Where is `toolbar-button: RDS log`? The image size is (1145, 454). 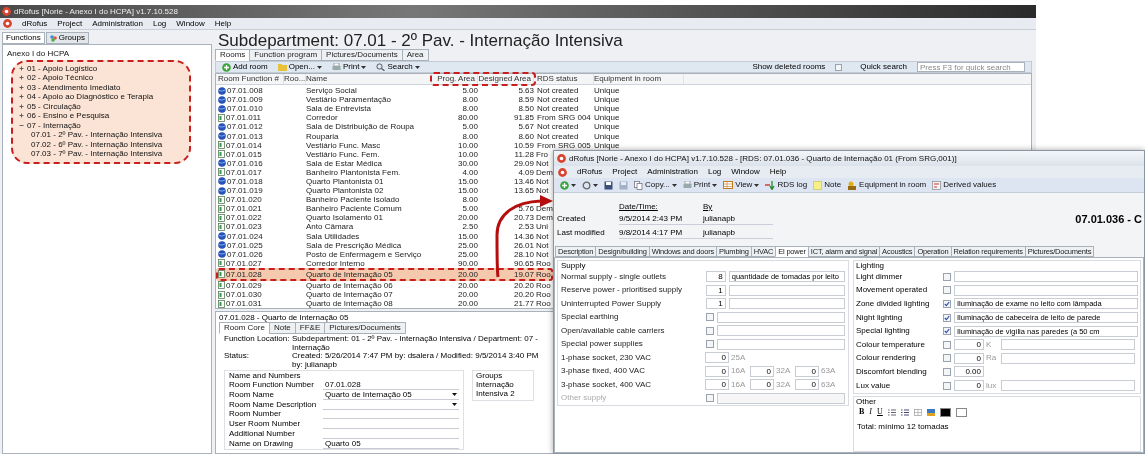
toolbar-button: RDS log is located at coordinates (786, 185).